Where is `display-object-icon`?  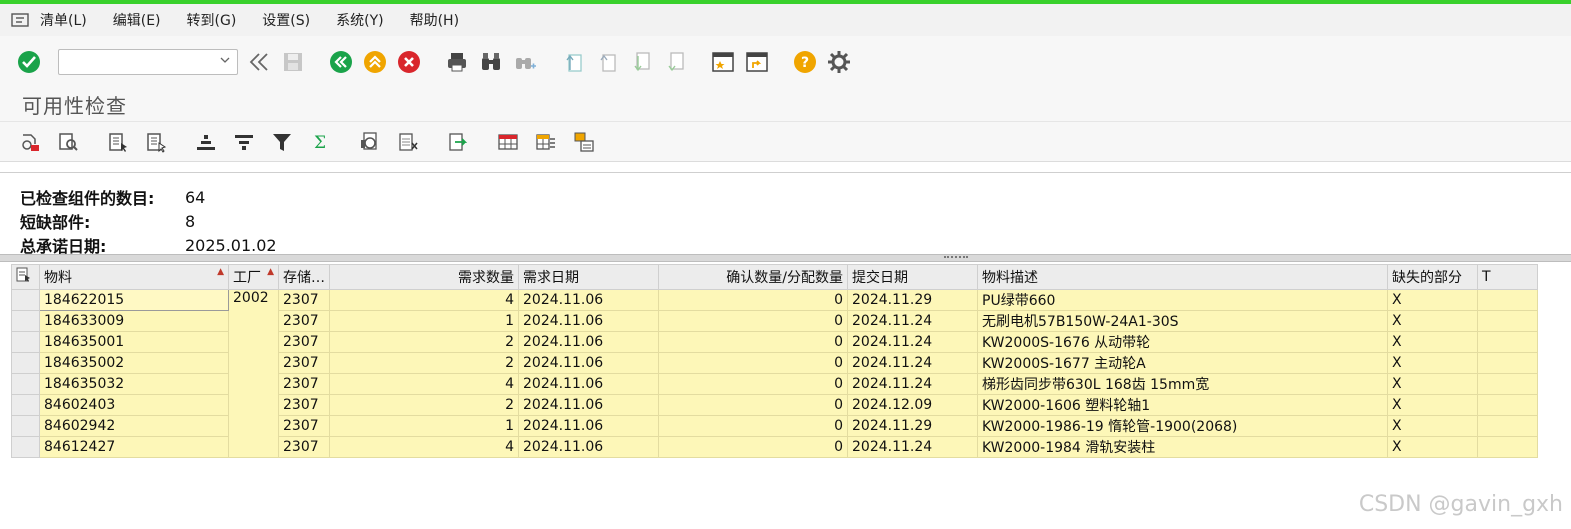
display-object-icon is located at coordinates (68, 142).